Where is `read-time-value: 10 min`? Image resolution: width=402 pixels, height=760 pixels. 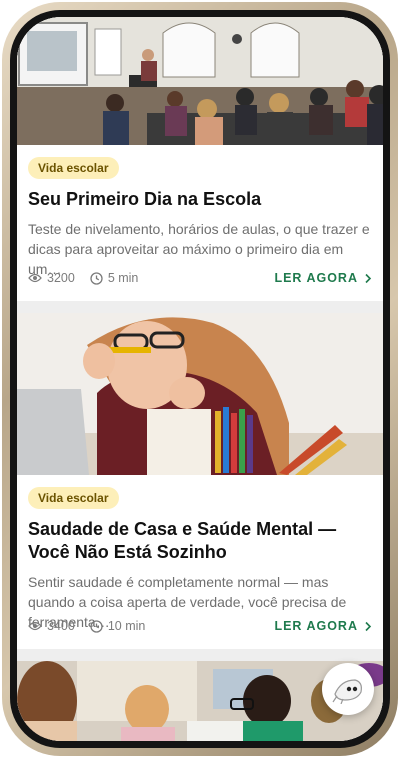 read-time-value: 10 min is located at coordinates (126, 626).